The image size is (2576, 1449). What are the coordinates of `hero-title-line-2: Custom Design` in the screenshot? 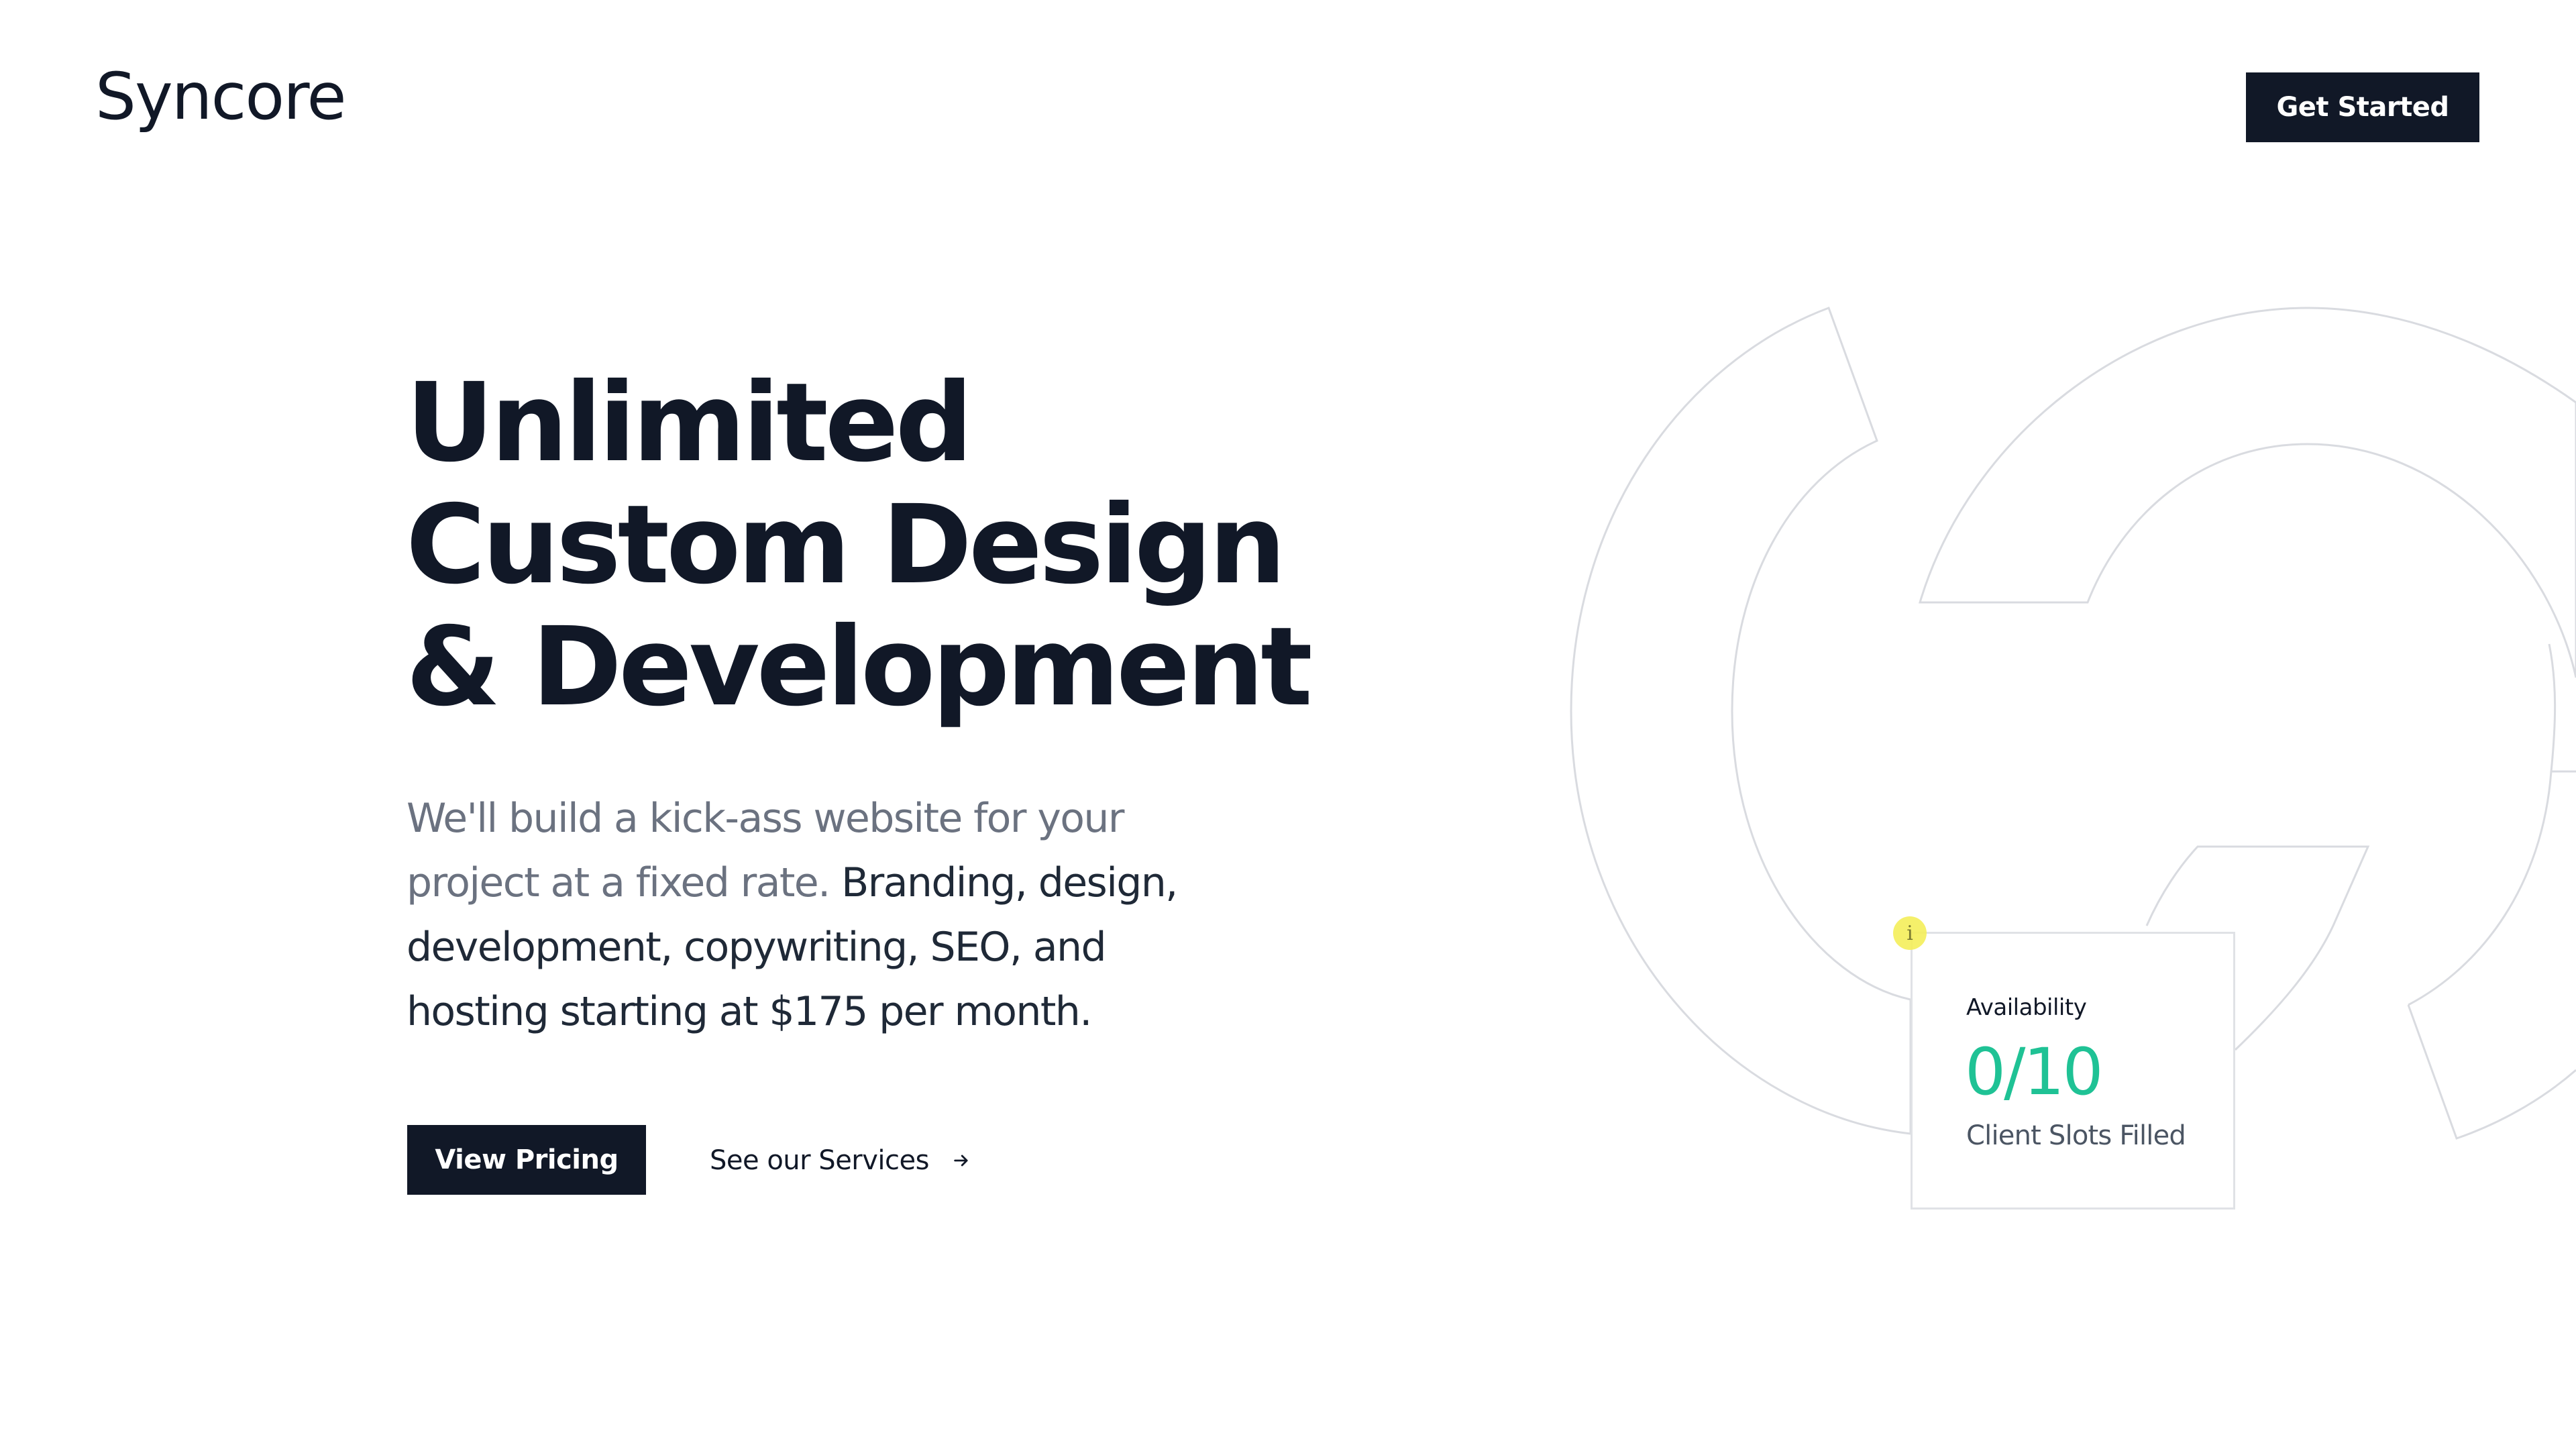 It's located at (846, 545).